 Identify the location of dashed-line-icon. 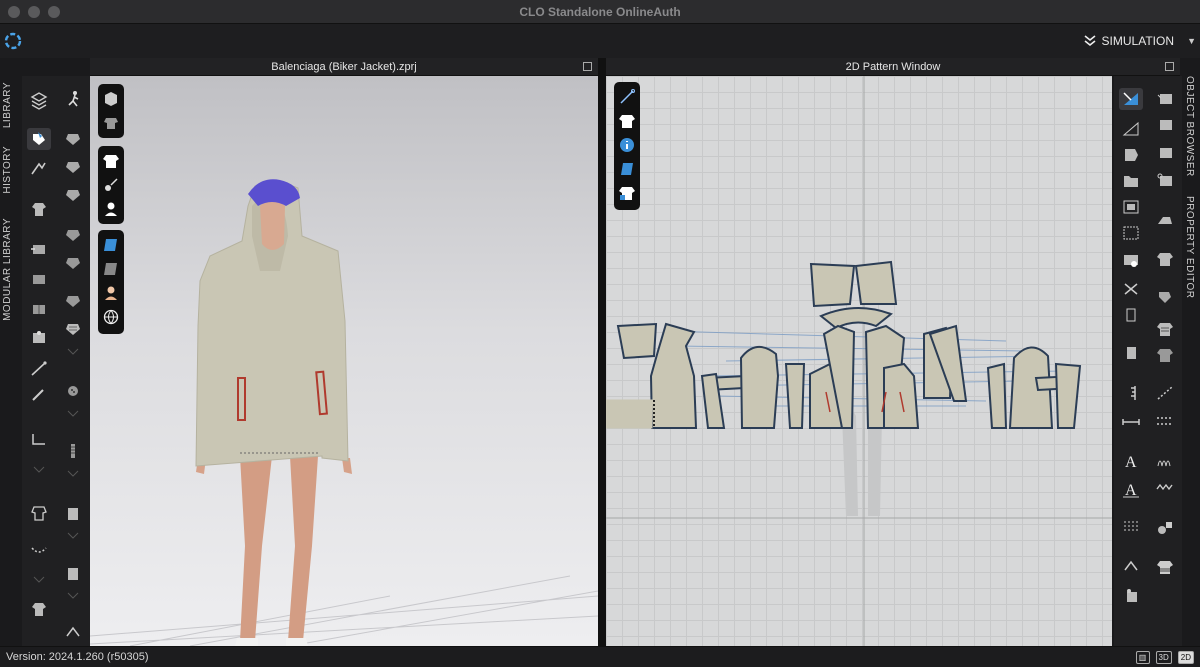
(1165, 421).